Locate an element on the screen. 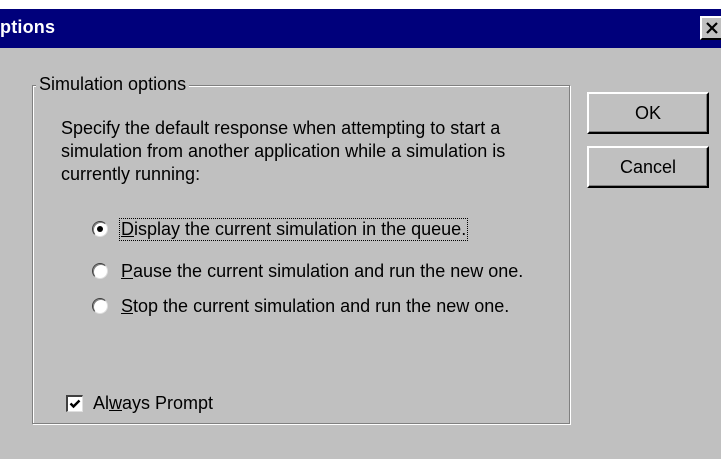  mnemonic-letter: w is located at coordinates (116, 402).